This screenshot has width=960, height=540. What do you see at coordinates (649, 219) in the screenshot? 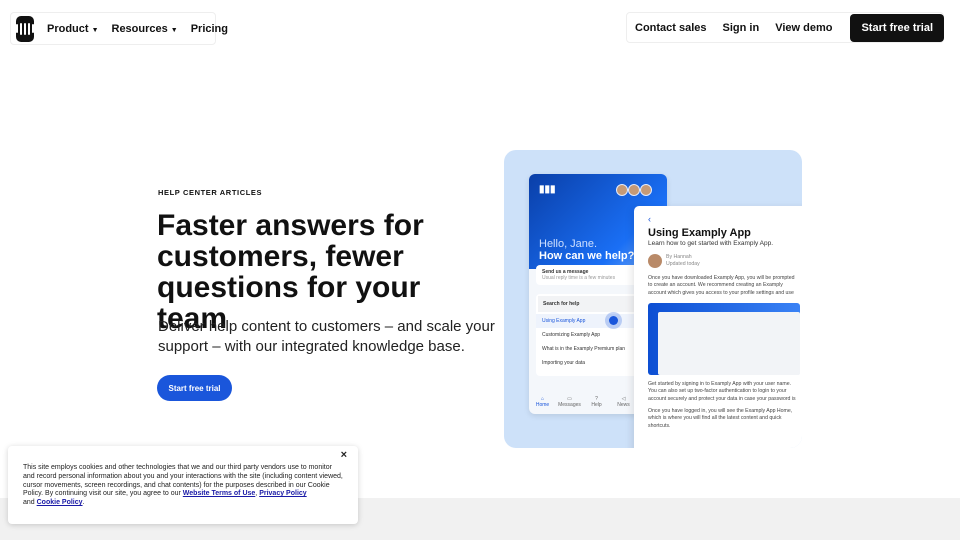
I see `back-icon: ‹` at bounding box center [649, 219].